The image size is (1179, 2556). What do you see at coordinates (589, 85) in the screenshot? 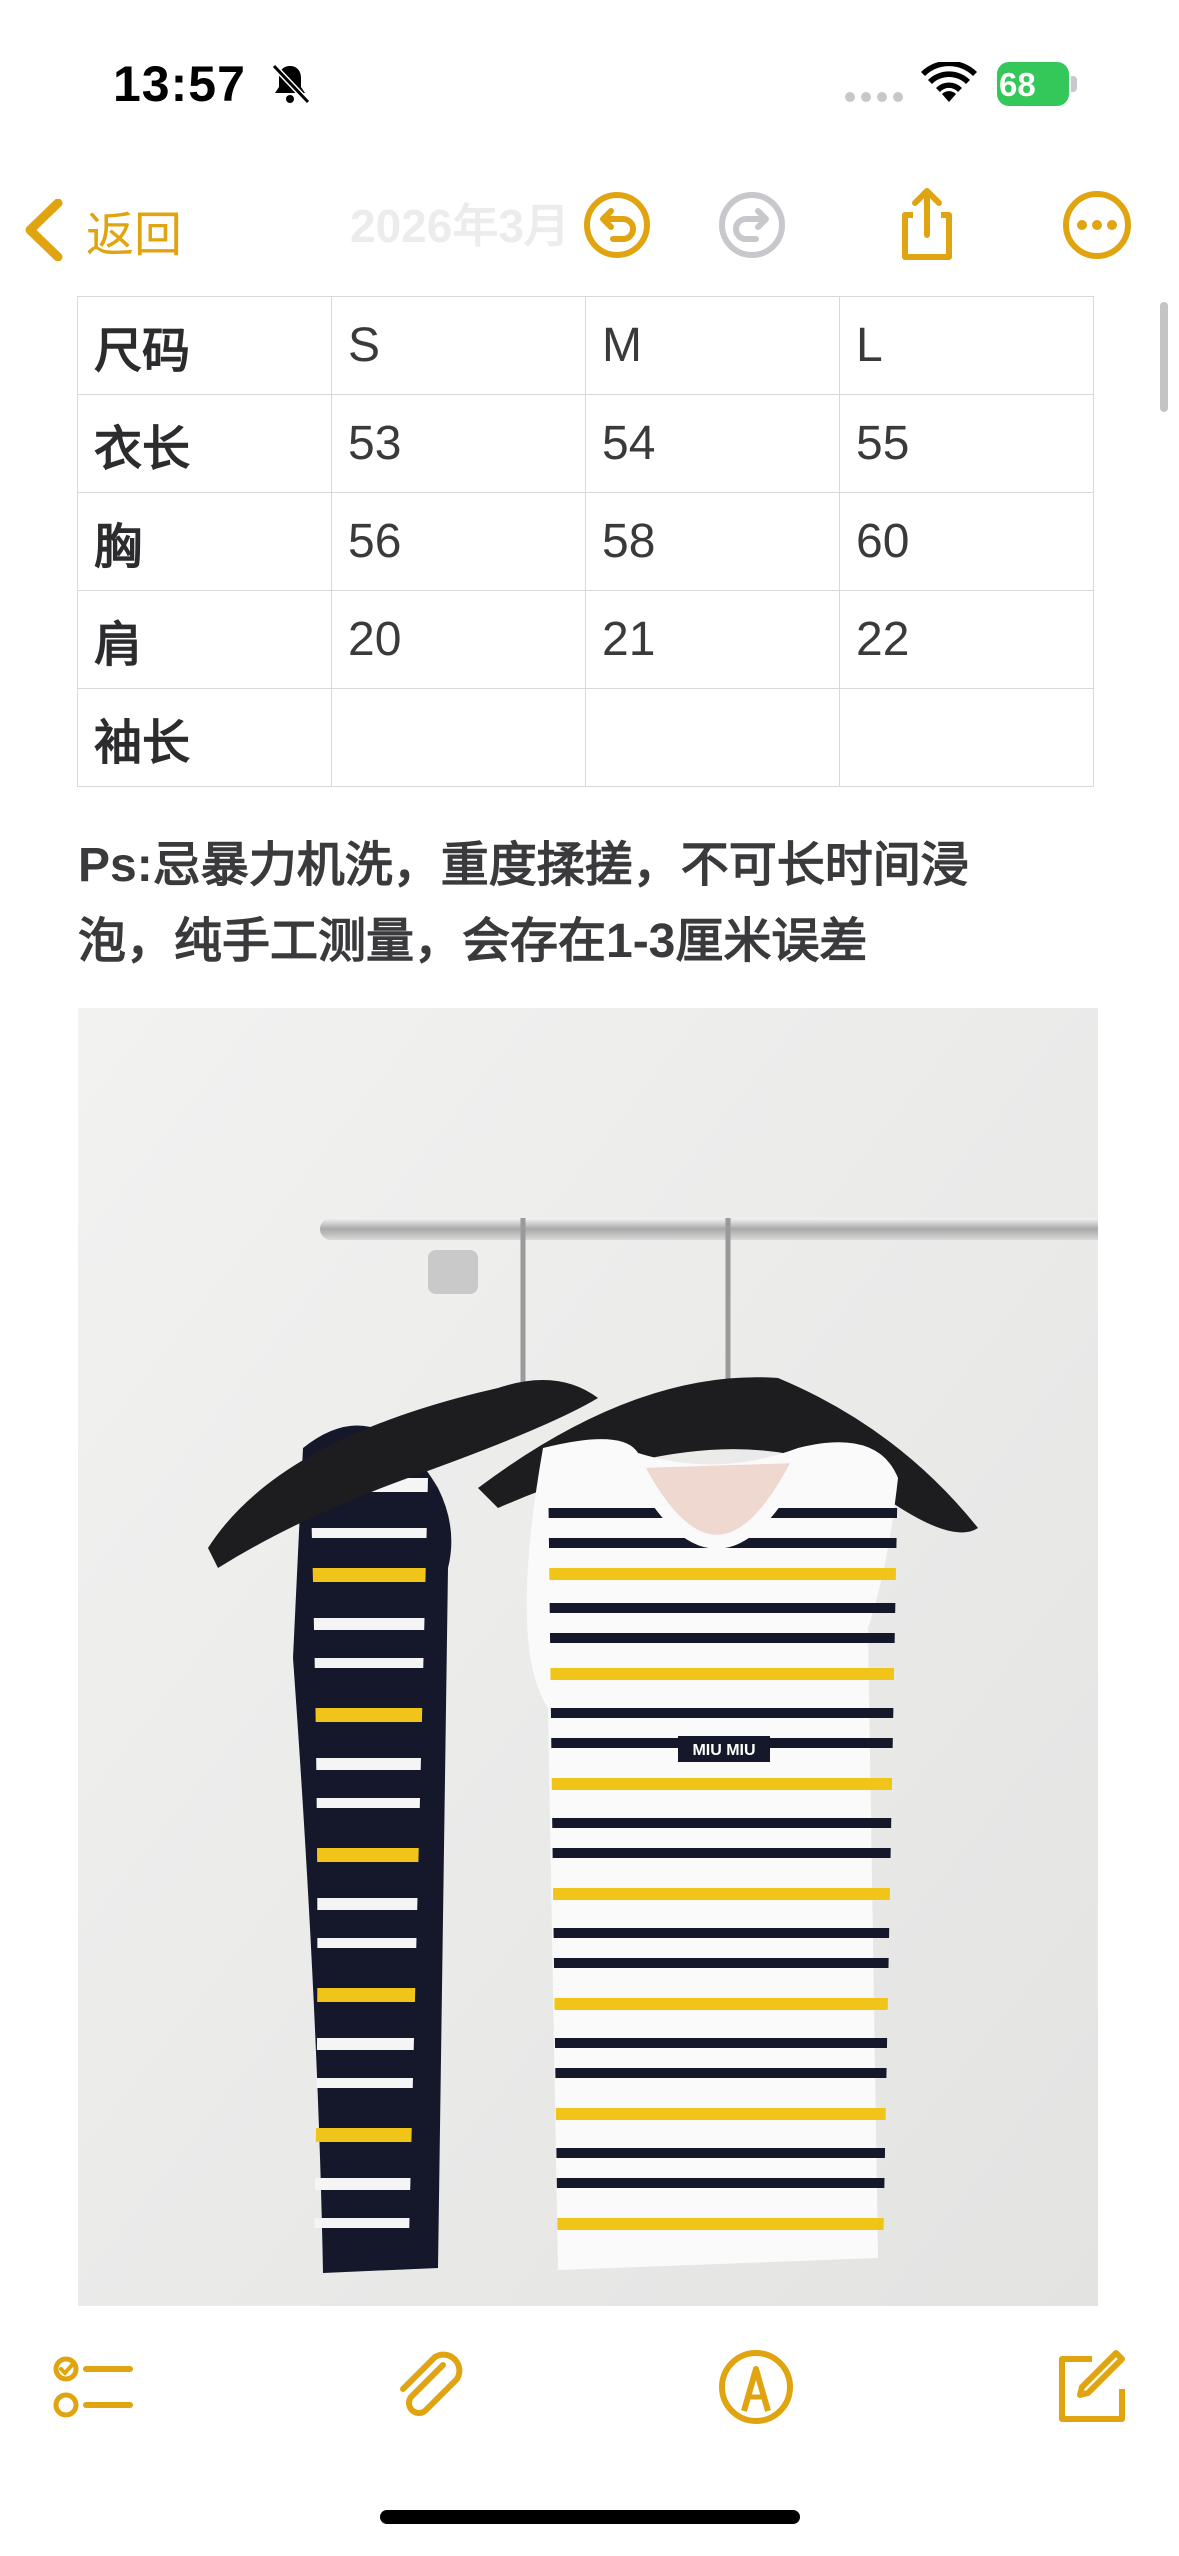
I see `status-bar: 13:57 68` at bounding box center [589, 85].